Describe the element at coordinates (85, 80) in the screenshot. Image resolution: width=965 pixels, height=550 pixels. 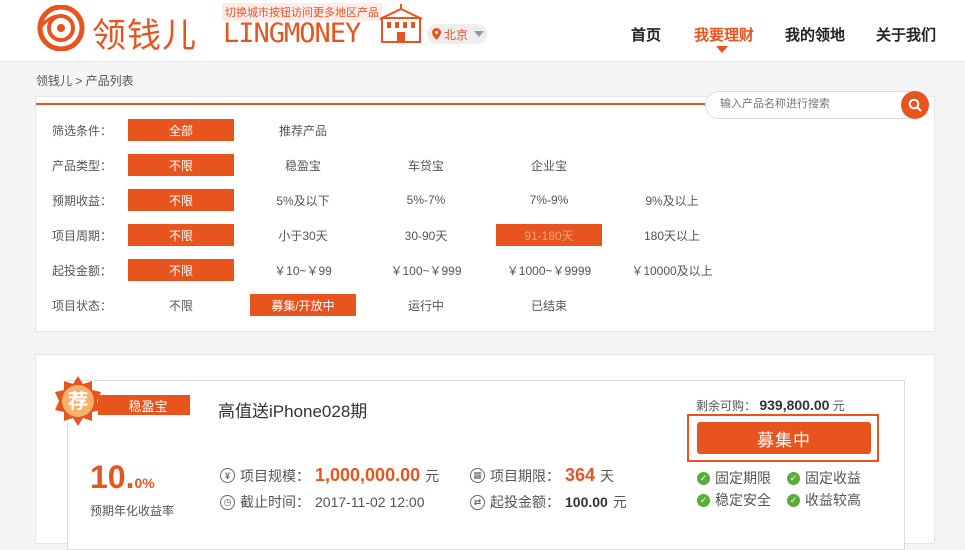
I see `breadcrumb: 领钱儿 > 产品列表` at that location.